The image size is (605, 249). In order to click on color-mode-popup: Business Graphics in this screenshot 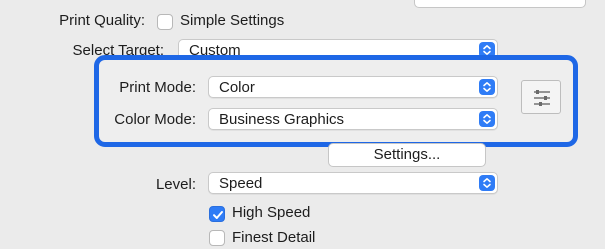, I will do `click(353, 119)`.